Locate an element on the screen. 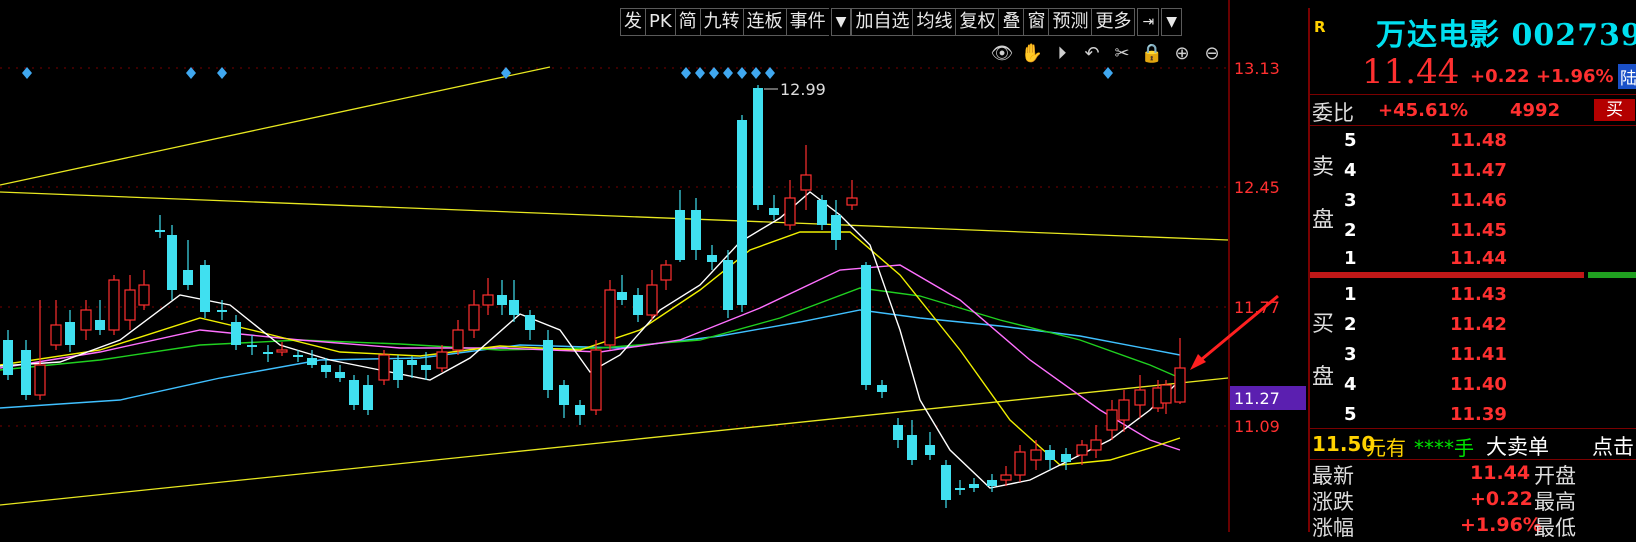 The image size is (1636, 542). sell-level-5: 5 11.48 is located at coordinates (1485, 141).